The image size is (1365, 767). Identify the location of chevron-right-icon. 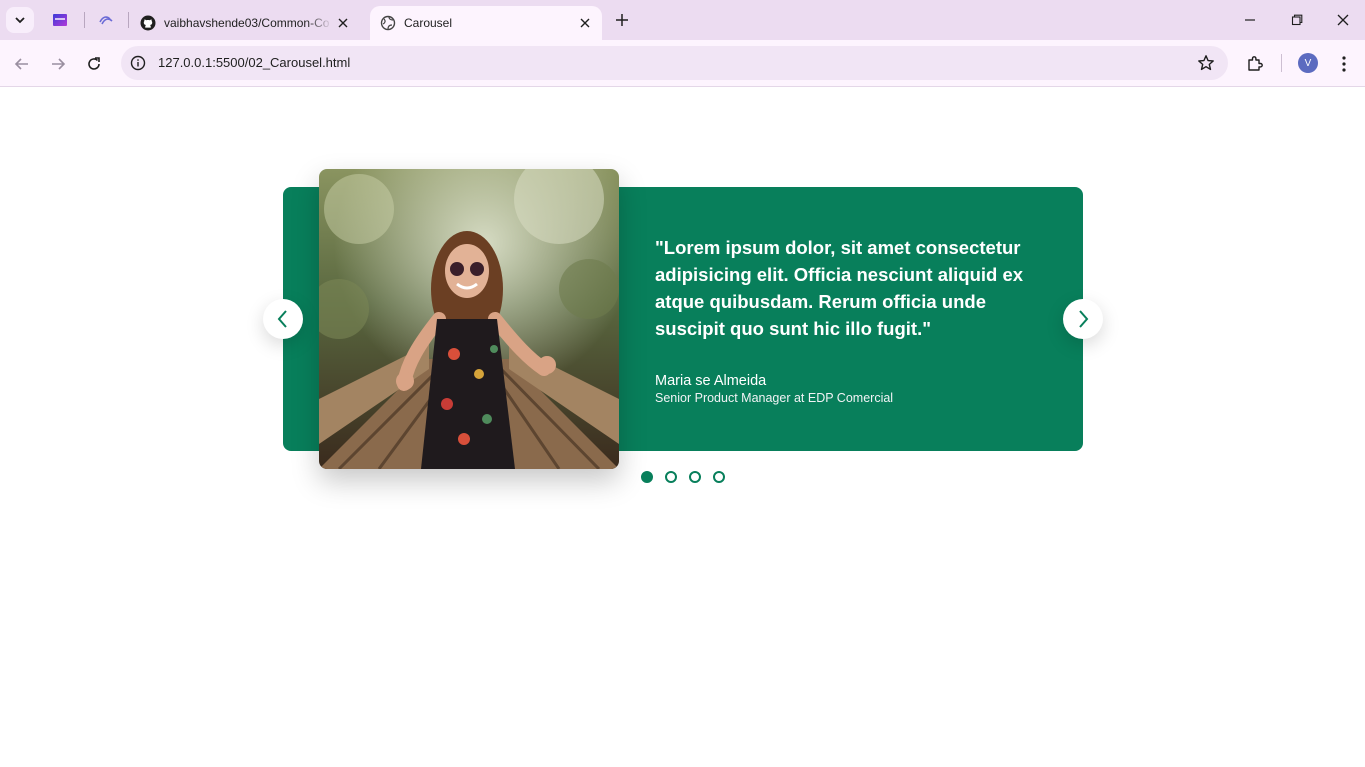
(1084, 319).